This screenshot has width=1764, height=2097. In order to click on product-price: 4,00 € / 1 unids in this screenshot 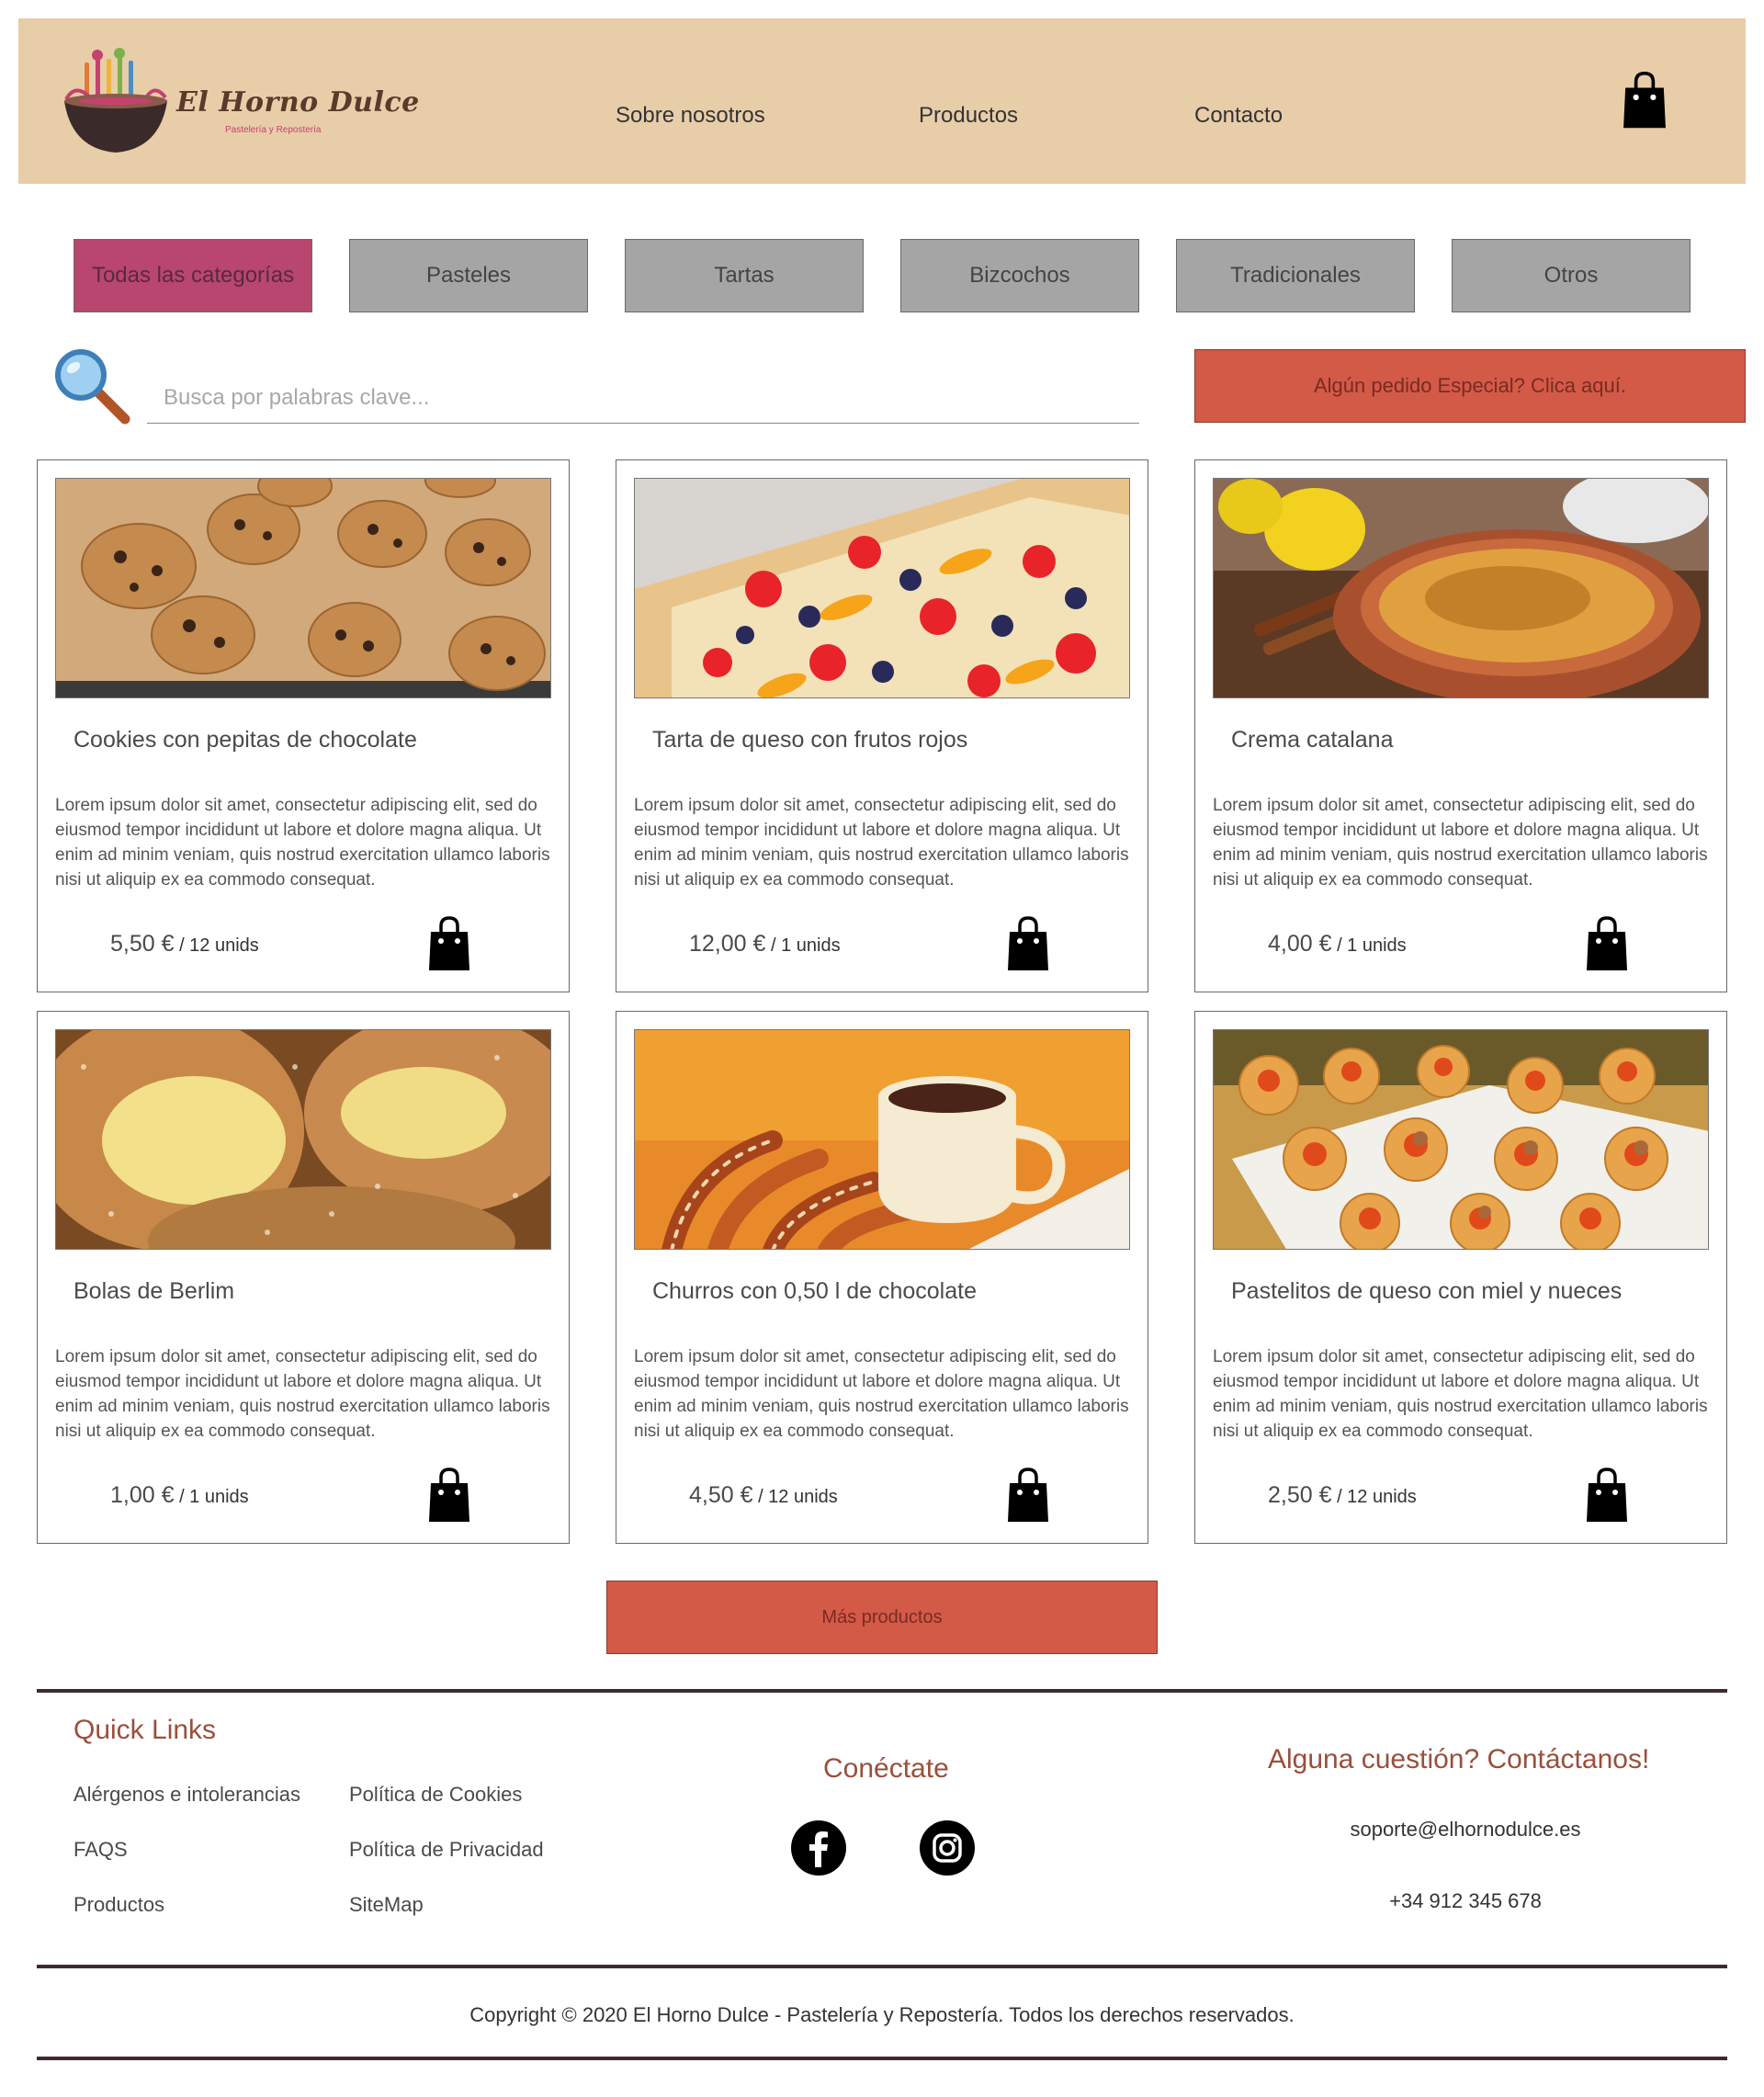, I will do `click(1337, 945)`.